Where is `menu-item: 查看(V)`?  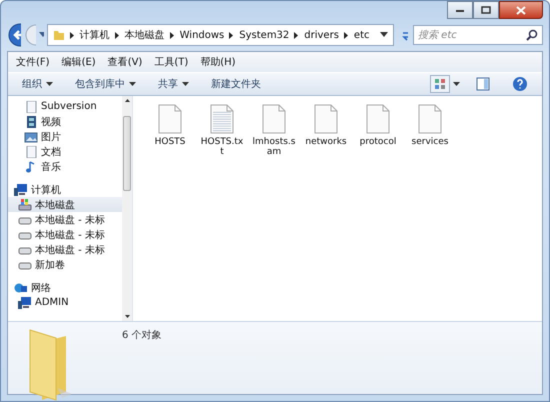
menu-item: 查看(V) is located at coordinates (125, 62).